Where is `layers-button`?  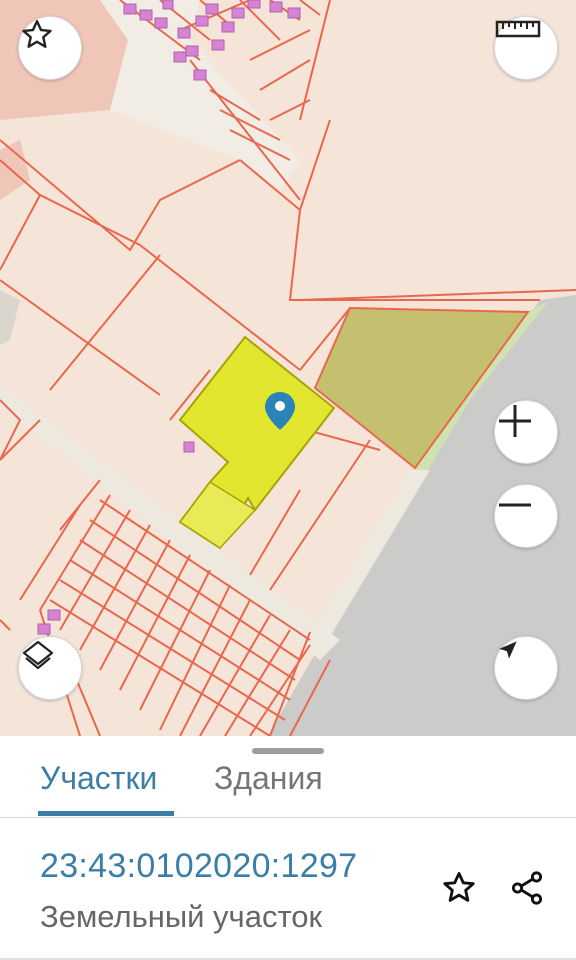 layers-button is located at coordinates (50, 668).